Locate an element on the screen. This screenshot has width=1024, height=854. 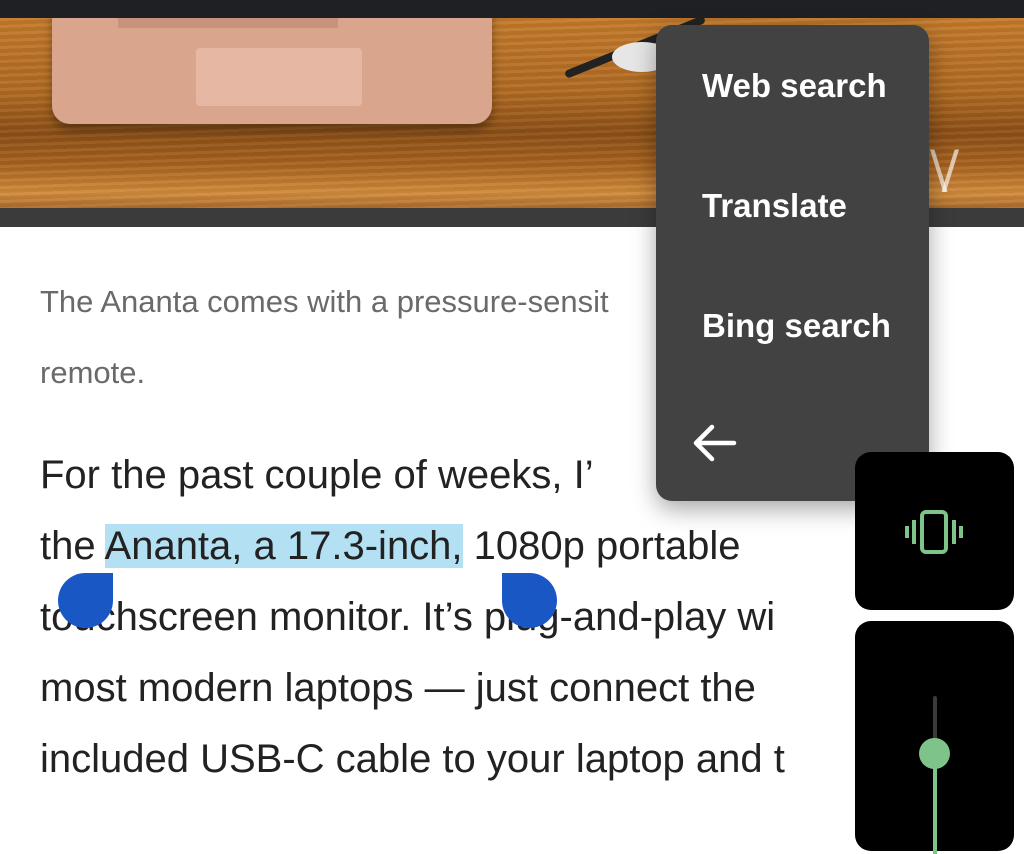
trackpad-image is located at coordinates (279, 77).